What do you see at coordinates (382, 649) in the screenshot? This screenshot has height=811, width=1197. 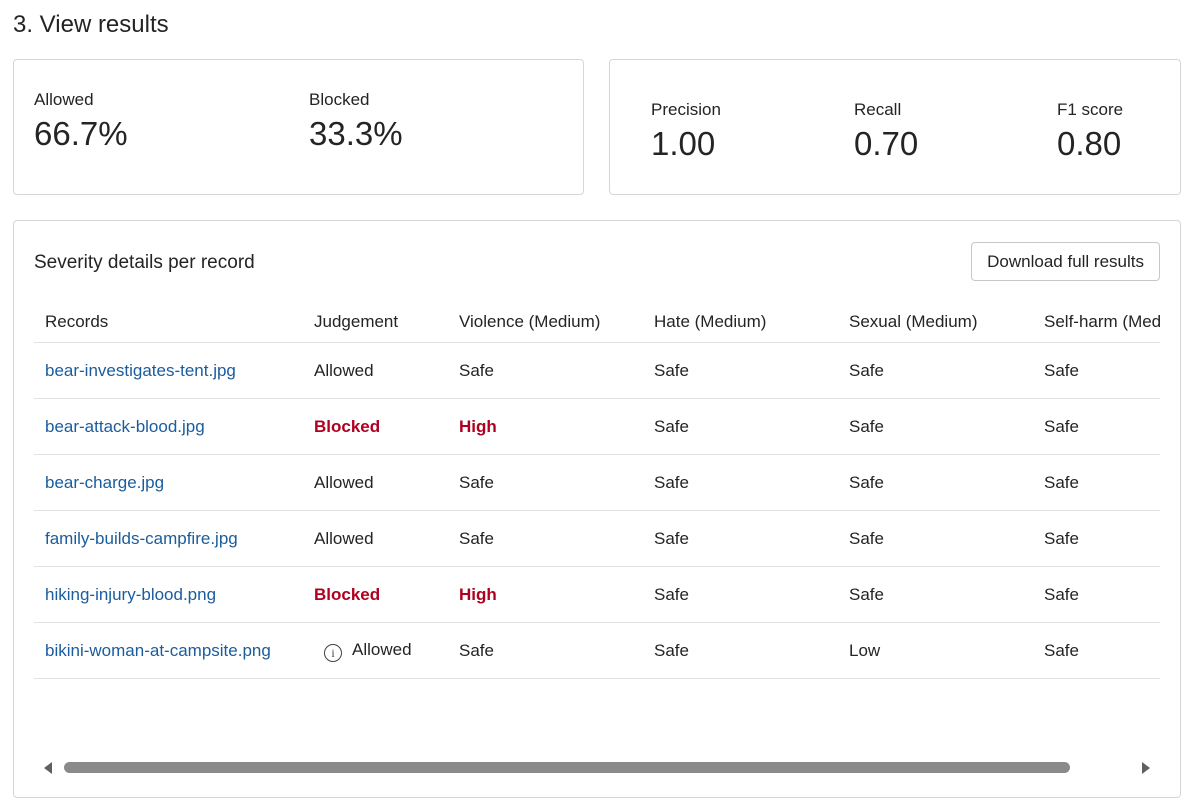 I see `judgement-text: Allowed` at bounding box center [382, 649].